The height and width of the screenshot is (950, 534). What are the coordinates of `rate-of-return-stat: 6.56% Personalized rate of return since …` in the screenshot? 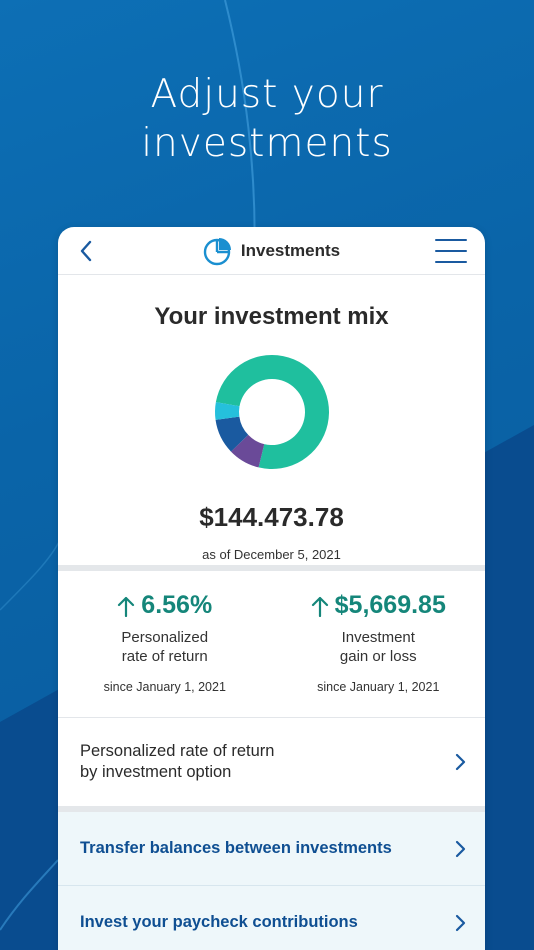 It's located at (165, 654).